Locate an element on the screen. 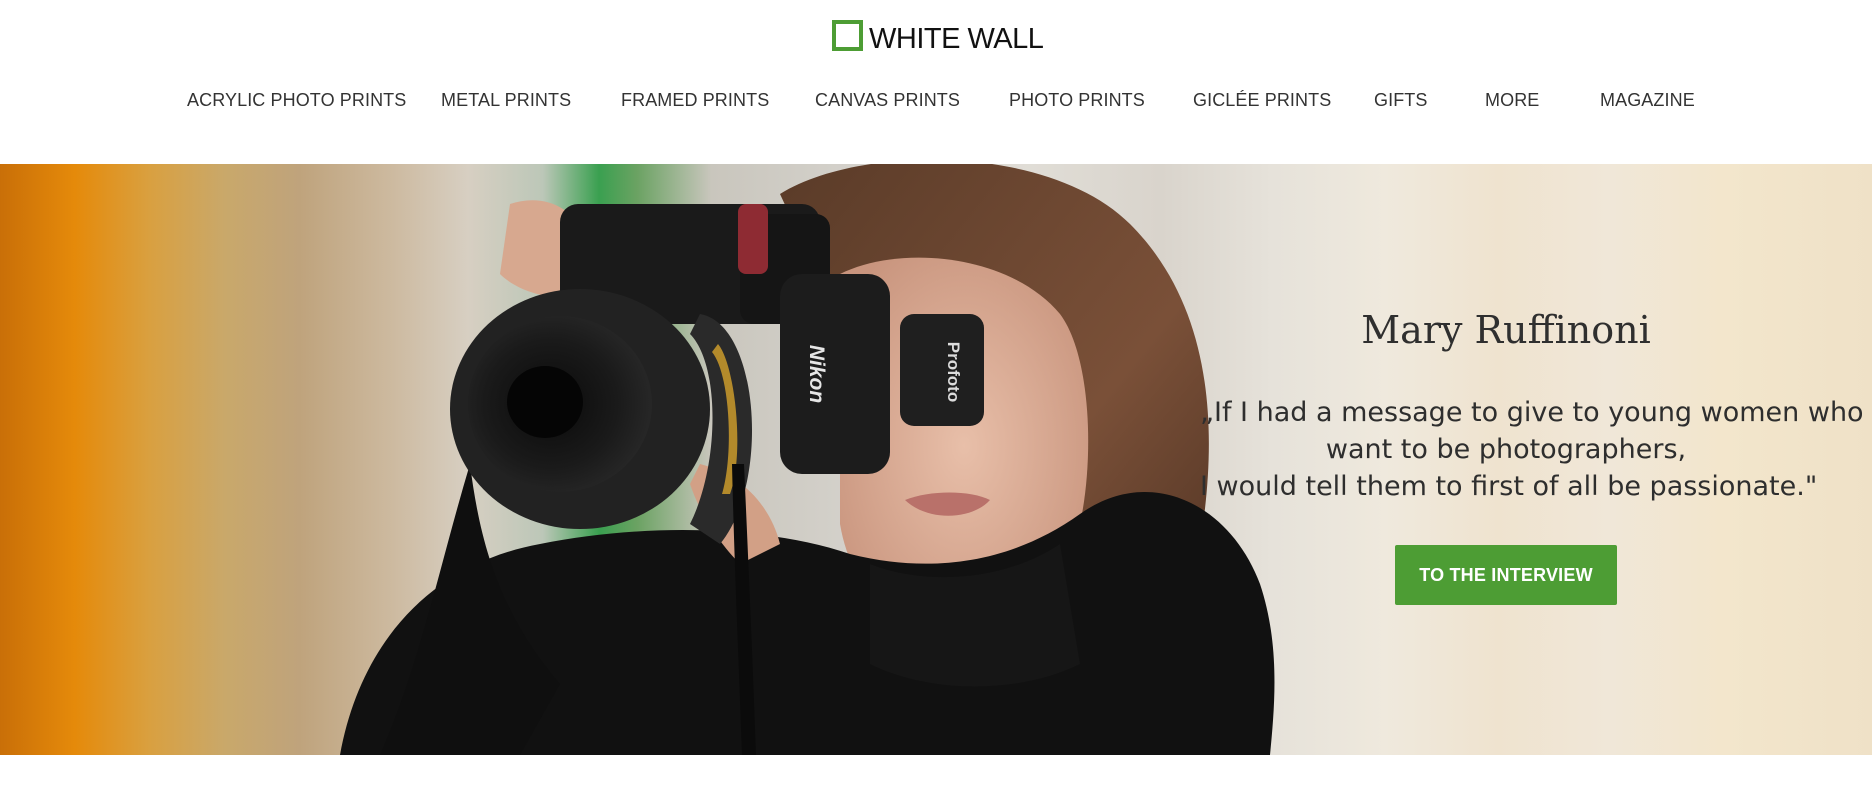 Image resolution: width=1872 pixels, height=808 pixels. logo: WHITE WALL is located at coordinates (938, 35).